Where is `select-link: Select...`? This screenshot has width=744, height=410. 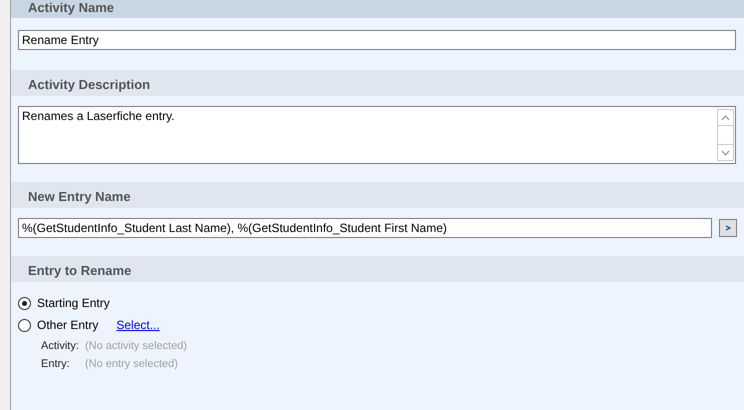
select-link: Select... is located at coordinates (138, 325).